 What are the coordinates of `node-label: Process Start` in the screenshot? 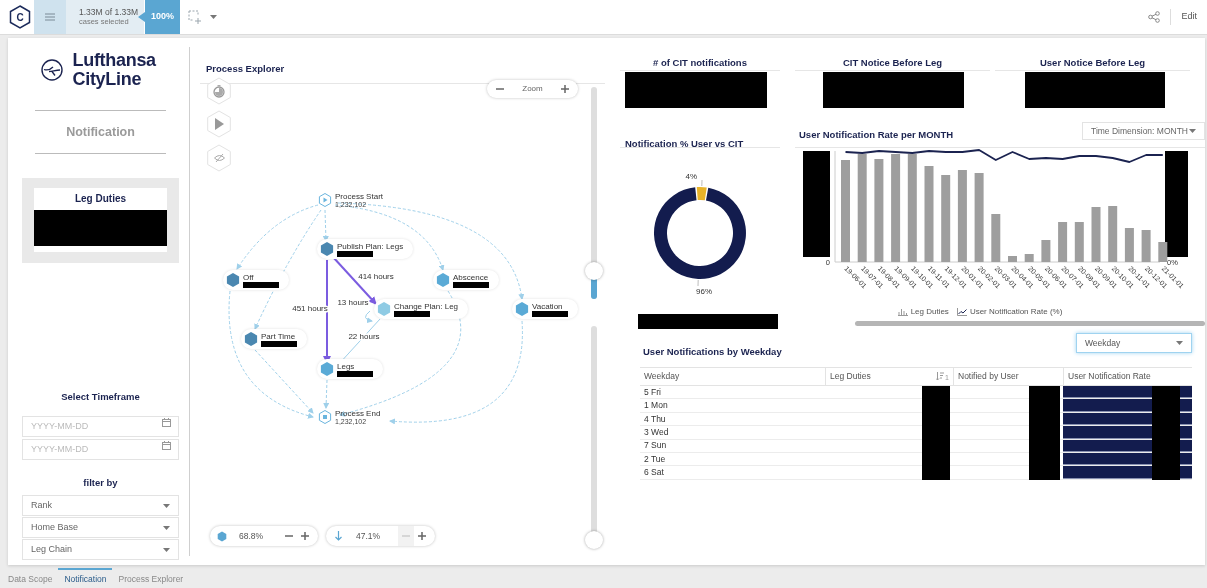 It's located at (359, 196).